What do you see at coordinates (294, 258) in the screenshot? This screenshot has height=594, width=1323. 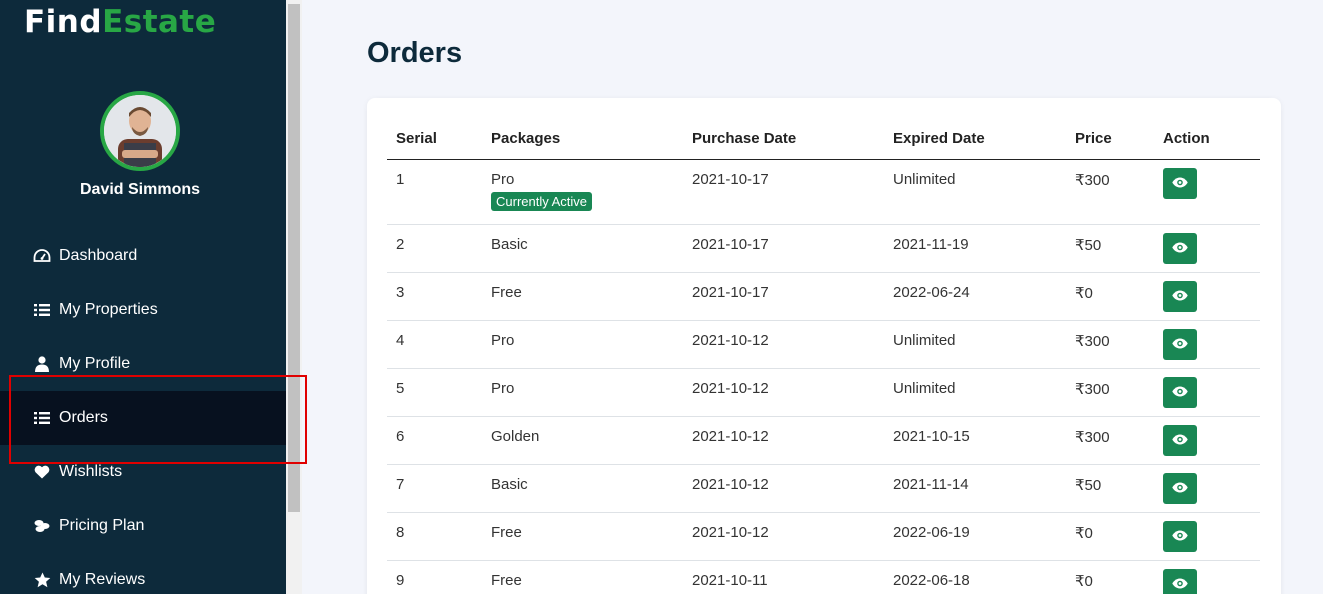 I see `sidebar-scrollbar-thumb` at bounding box center [294, 258].